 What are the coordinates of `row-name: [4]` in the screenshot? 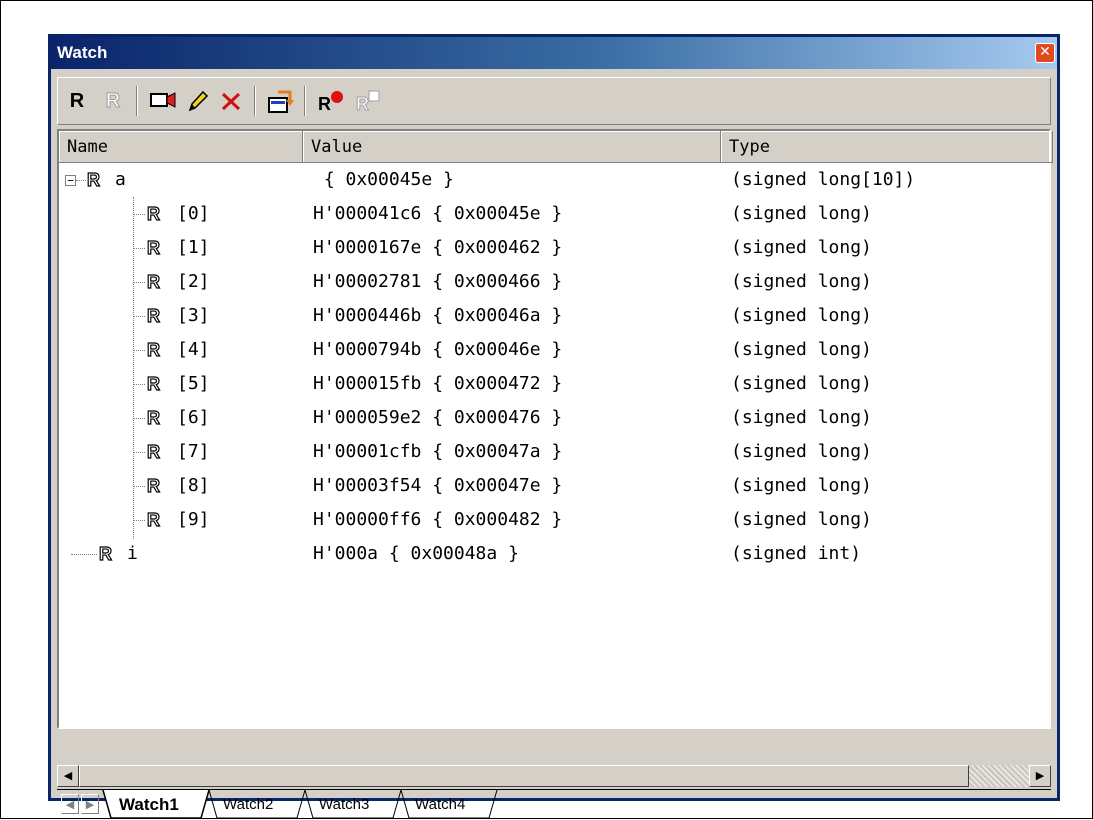 It's located at (193, 349).